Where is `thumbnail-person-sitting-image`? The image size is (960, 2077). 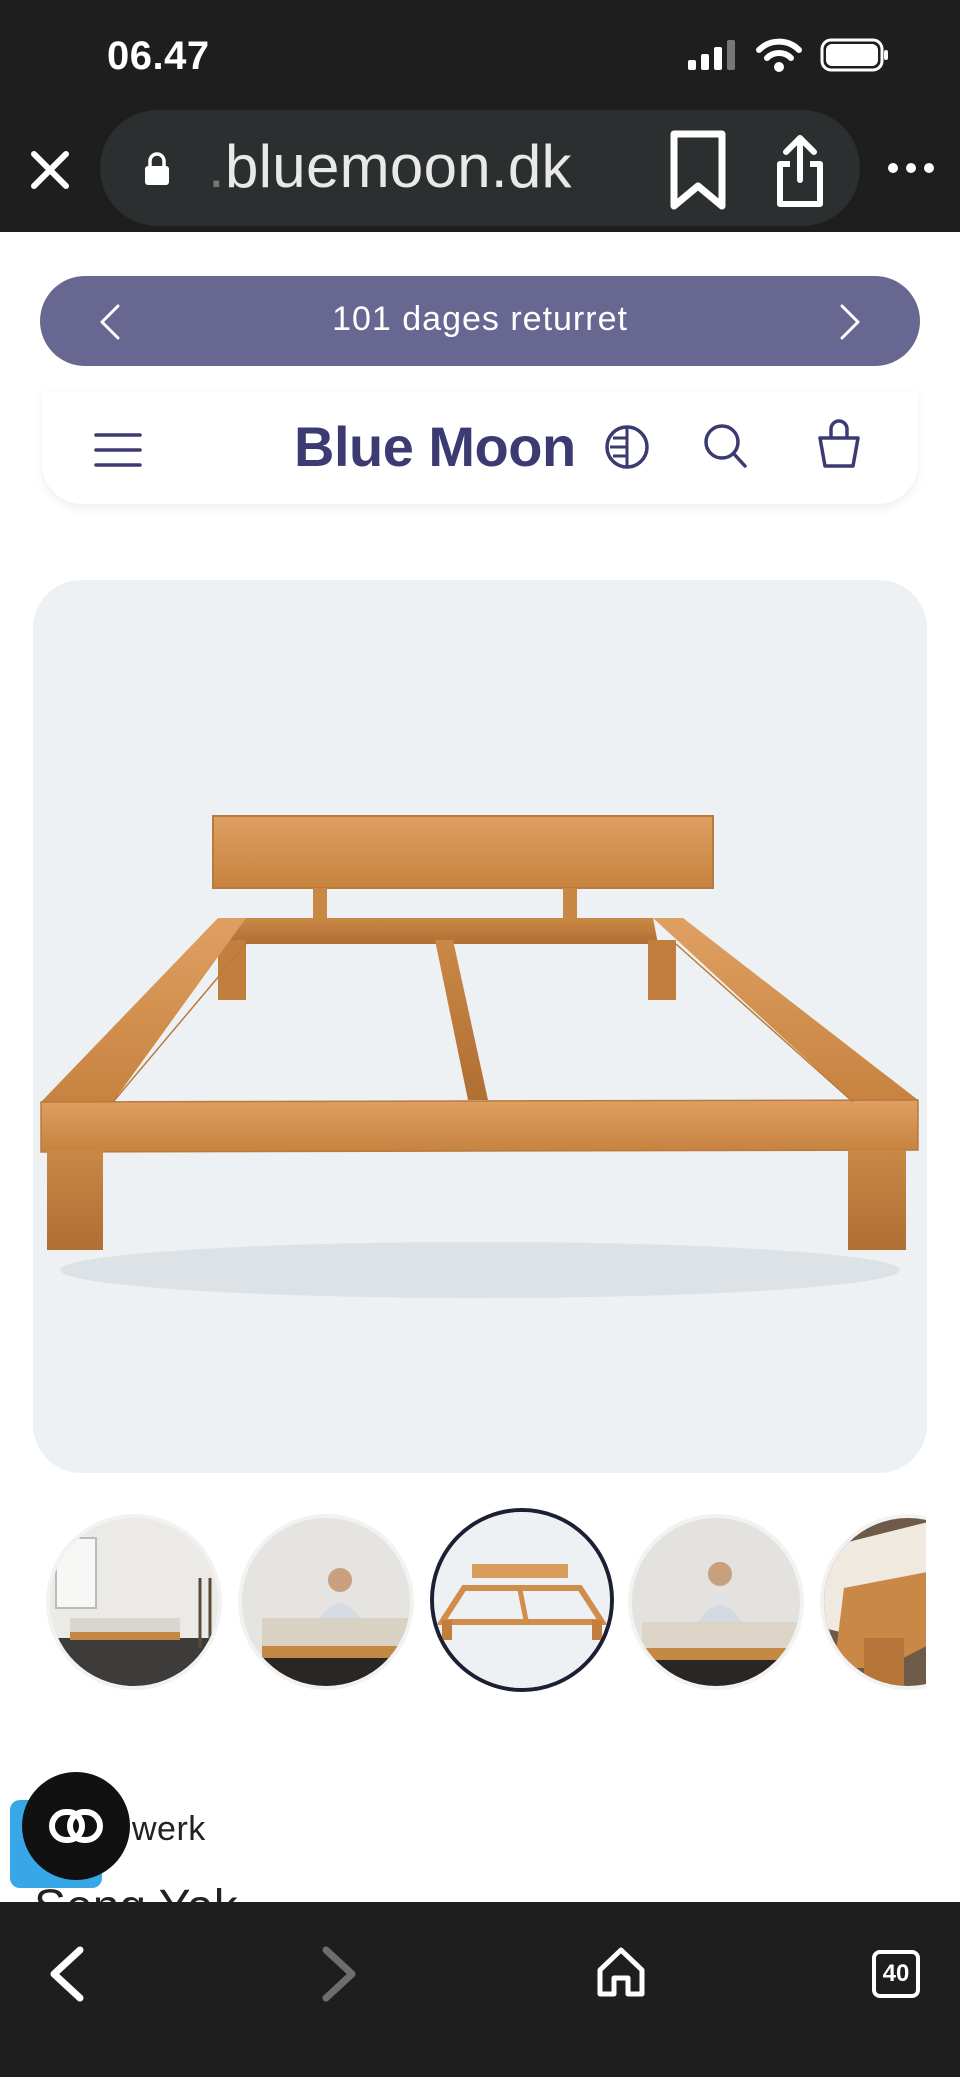 thumbnail-person-sitting-image is located at coordinates (716, 1602).